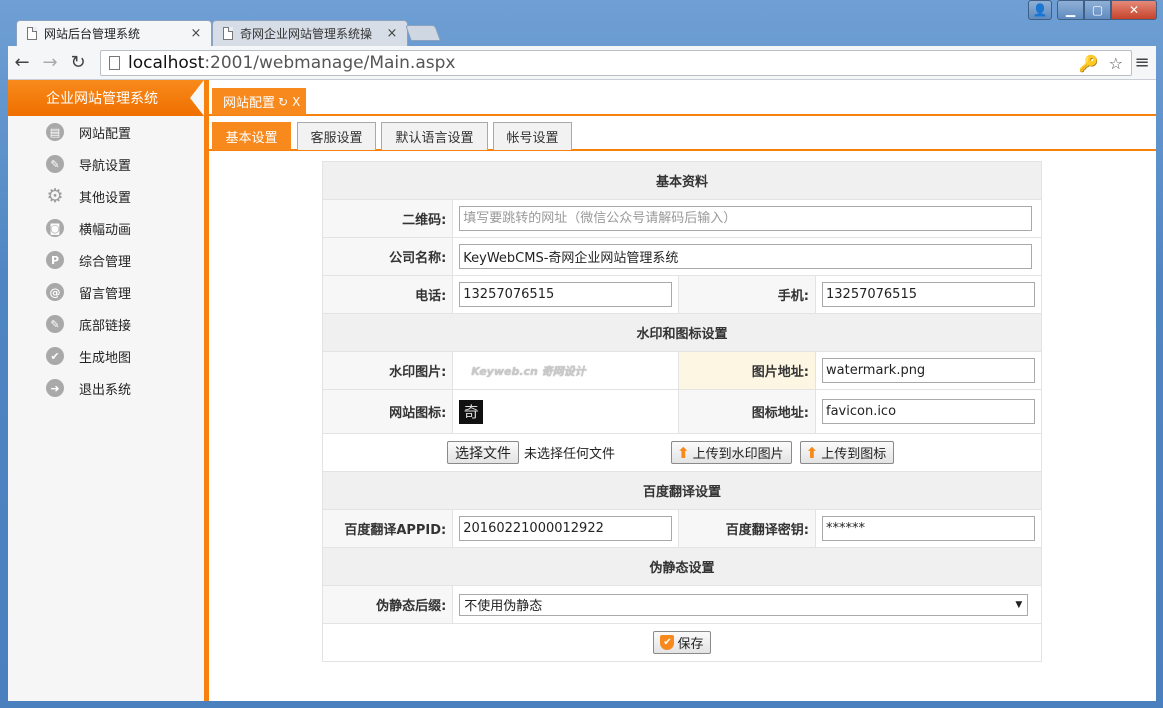 Image resolution: width=1163 pixels, height=708 pixels. I want to click on image-addr-cell, so click(928, 370).